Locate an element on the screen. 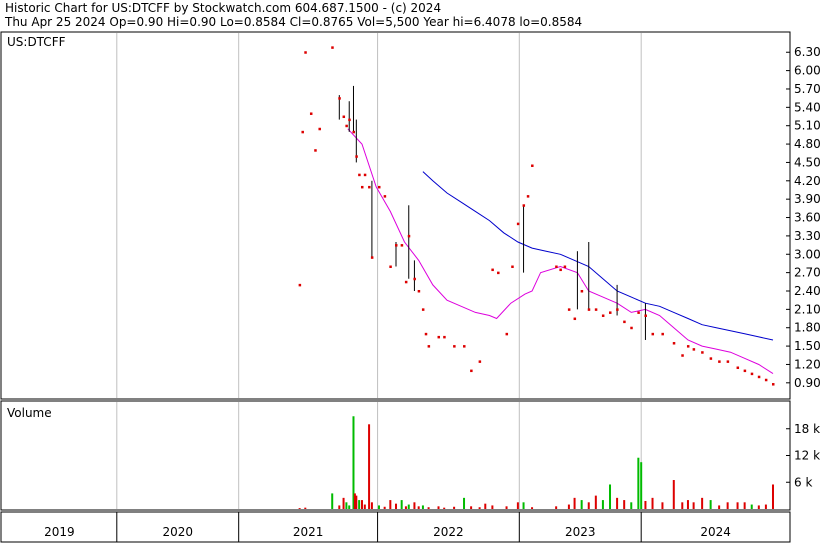 The height and width of the screenshot is (543, 830). price-tick-label: 6.30 is located at coordinates (807, 52).